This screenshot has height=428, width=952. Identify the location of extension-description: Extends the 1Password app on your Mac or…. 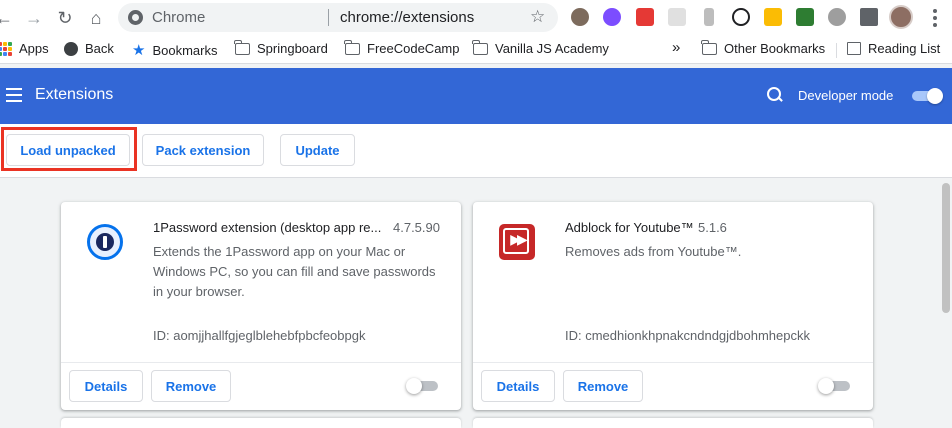
(294, 271).